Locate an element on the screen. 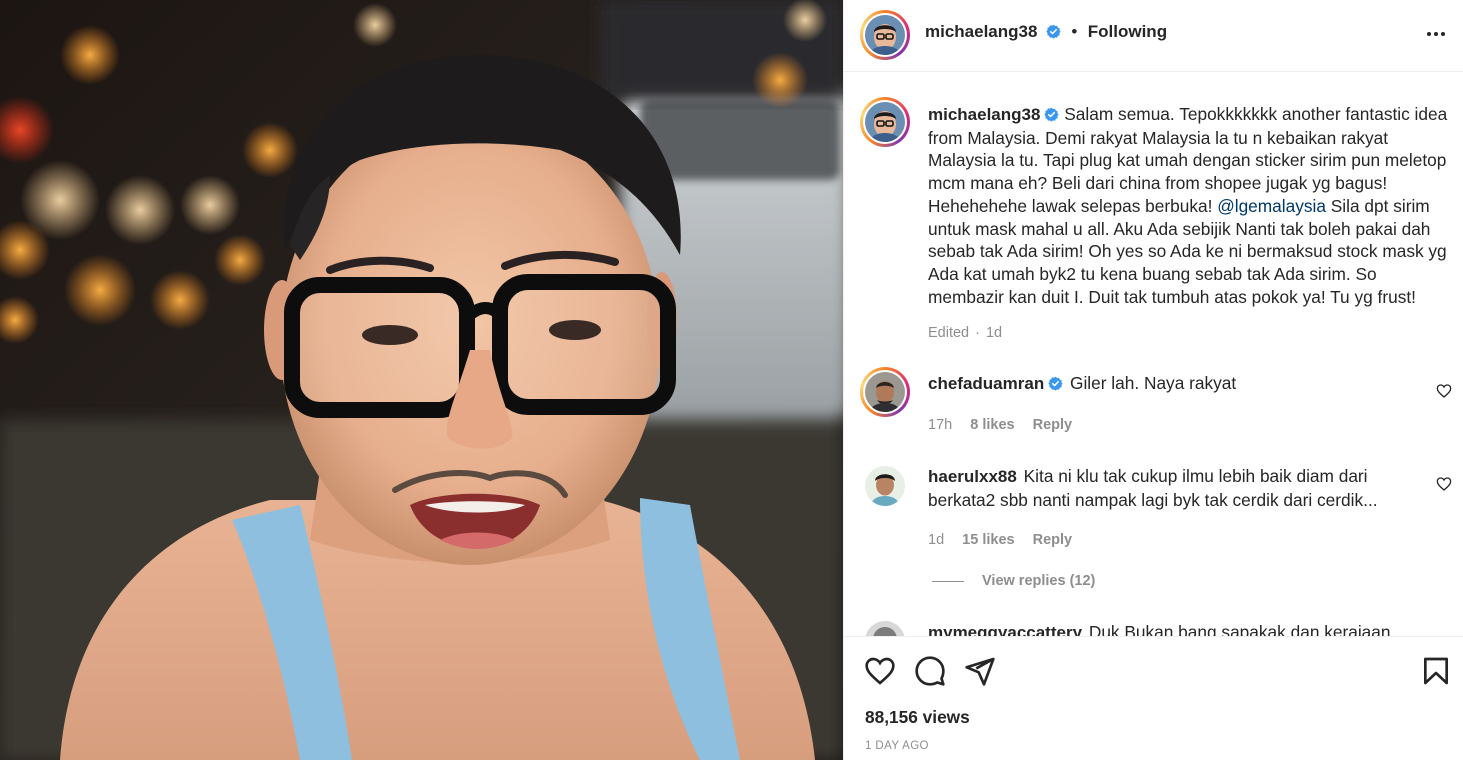 This screenshot has width=1463, height=760. following-button: Following is located at coordinates (1127, 31).